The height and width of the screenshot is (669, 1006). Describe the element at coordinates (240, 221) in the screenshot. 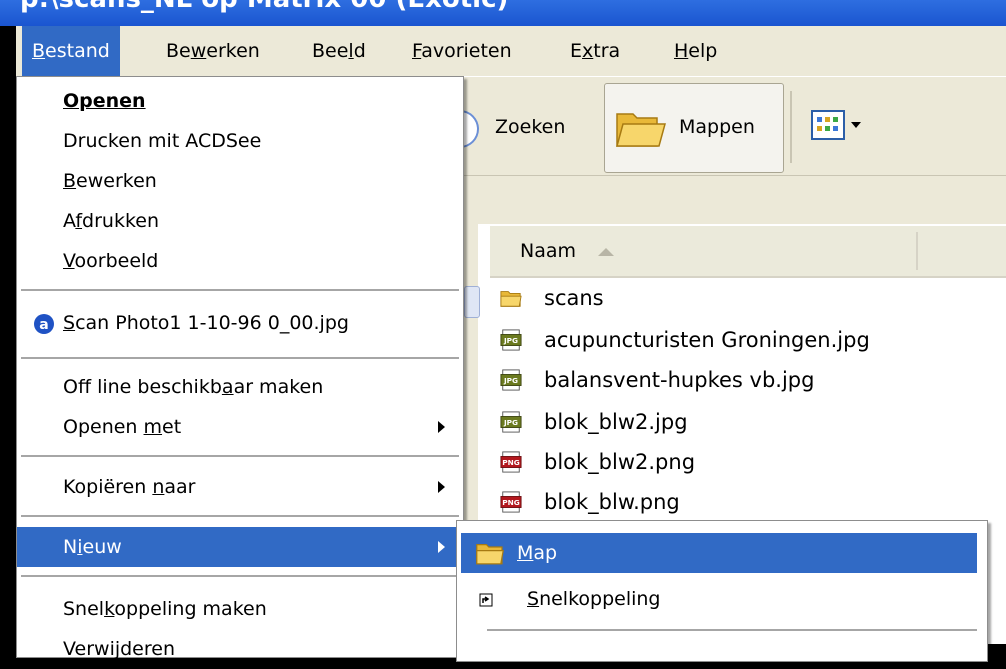

I see `menu-item-print: Afdrukken` at that location.